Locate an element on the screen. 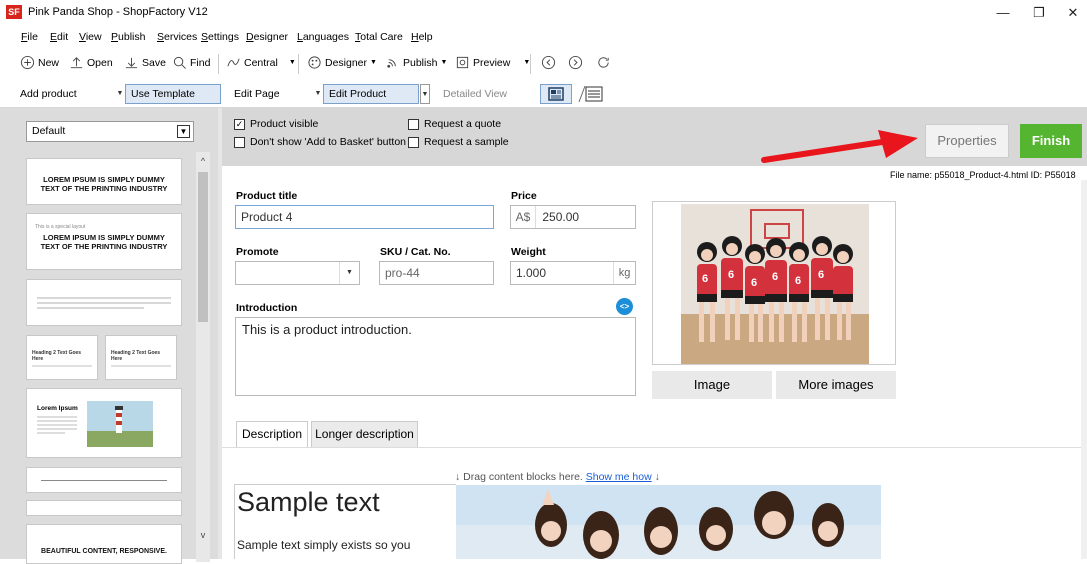 This screenshot has width=1087, height=564. designer-button: Designer ▼ is located at coordinates (342, 62).